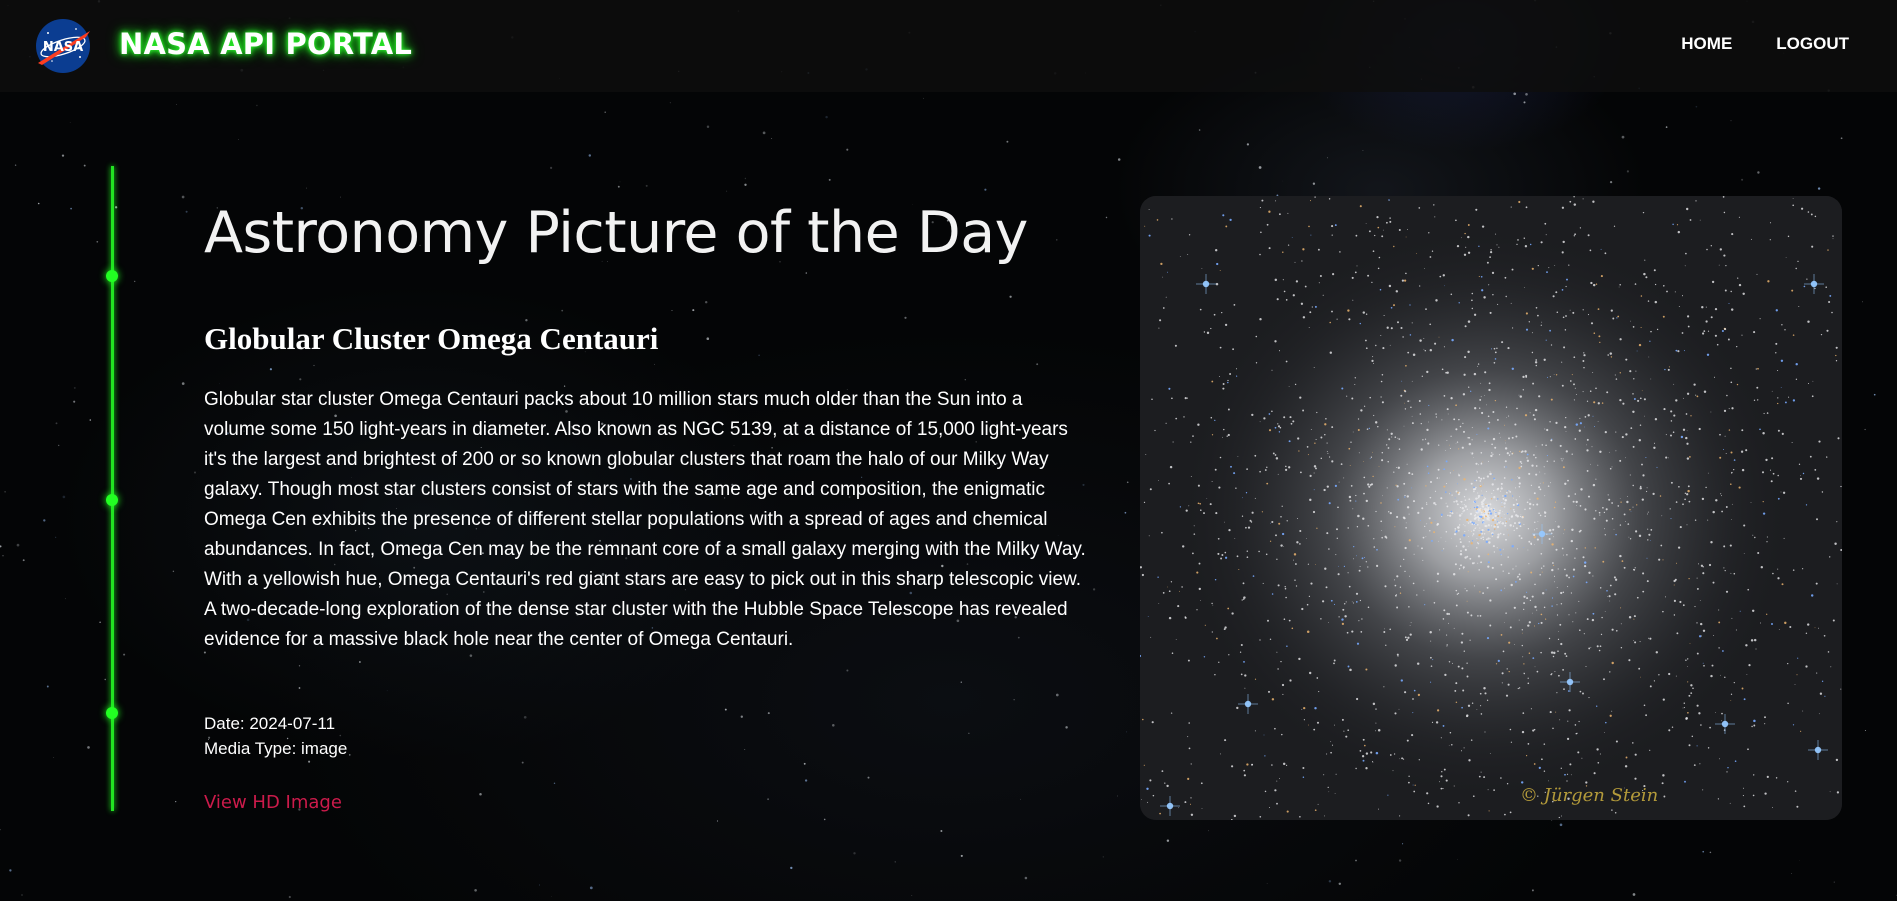 The width and height of the screenshot is (1897, 901). What do you see at coordinates (1706, 44) in the screenshot?
I see `nav-home-link: HOME` at bounding box center [1706, 44].